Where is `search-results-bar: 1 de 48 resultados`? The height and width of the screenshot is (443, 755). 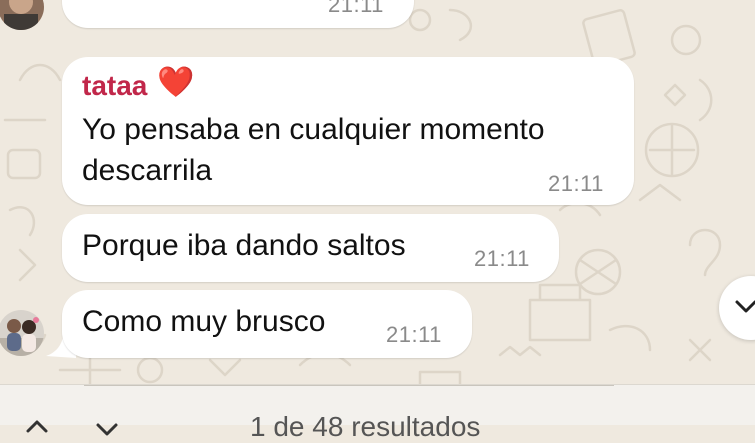
search-results-bar: 1 de 48 resultados is located at coordinates (377, 413).